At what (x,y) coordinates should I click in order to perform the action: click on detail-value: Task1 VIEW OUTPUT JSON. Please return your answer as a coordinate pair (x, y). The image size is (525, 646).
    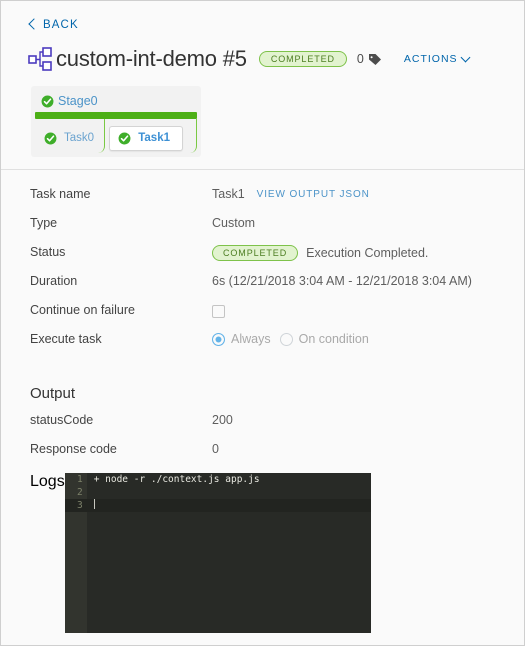
    Looking at the image, I should click on (291, 193).